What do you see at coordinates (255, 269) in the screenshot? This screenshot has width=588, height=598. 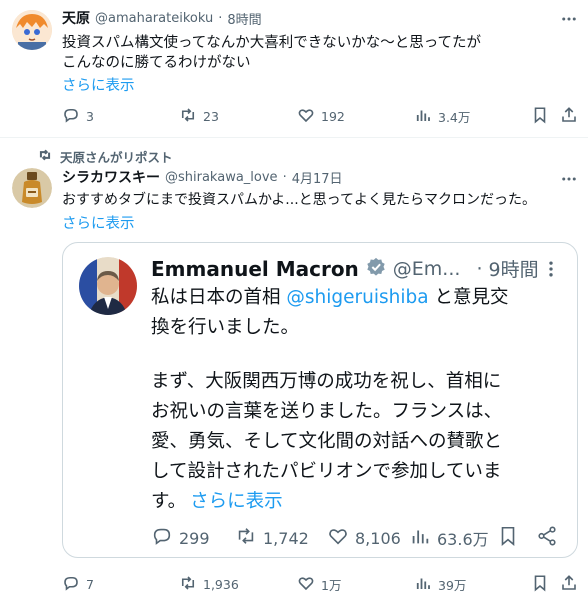 I see `quoted-display-name: Emmanuel Macron` at bounding box center [255, 269].